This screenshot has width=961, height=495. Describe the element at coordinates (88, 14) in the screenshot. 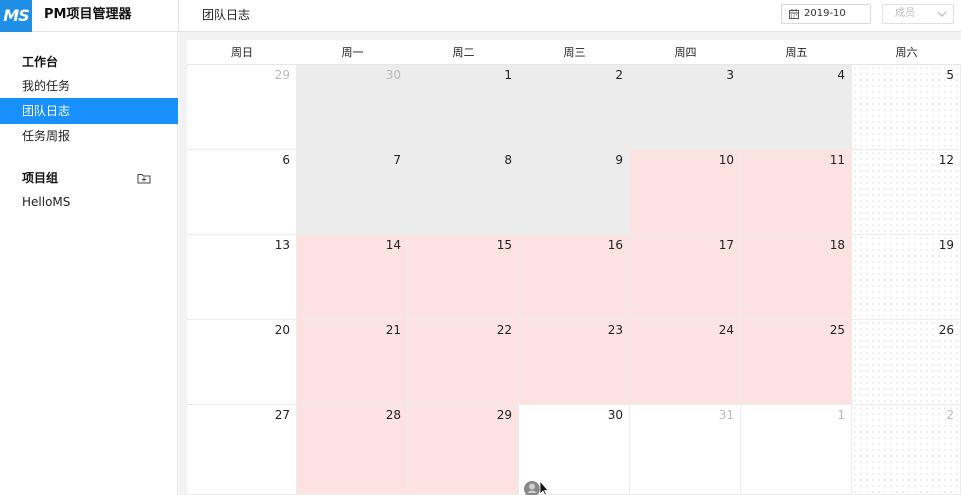

I see `app-title: PM项目管理器` at that location.